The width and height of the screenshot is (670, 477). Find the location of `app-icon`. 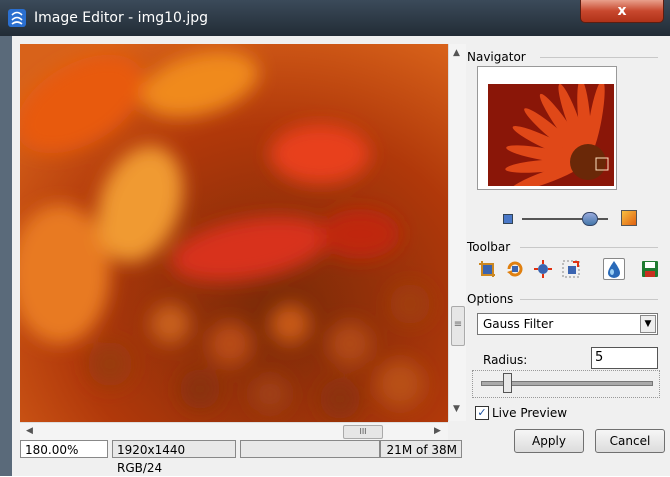

app-icon is located at coordinates (17, 18).